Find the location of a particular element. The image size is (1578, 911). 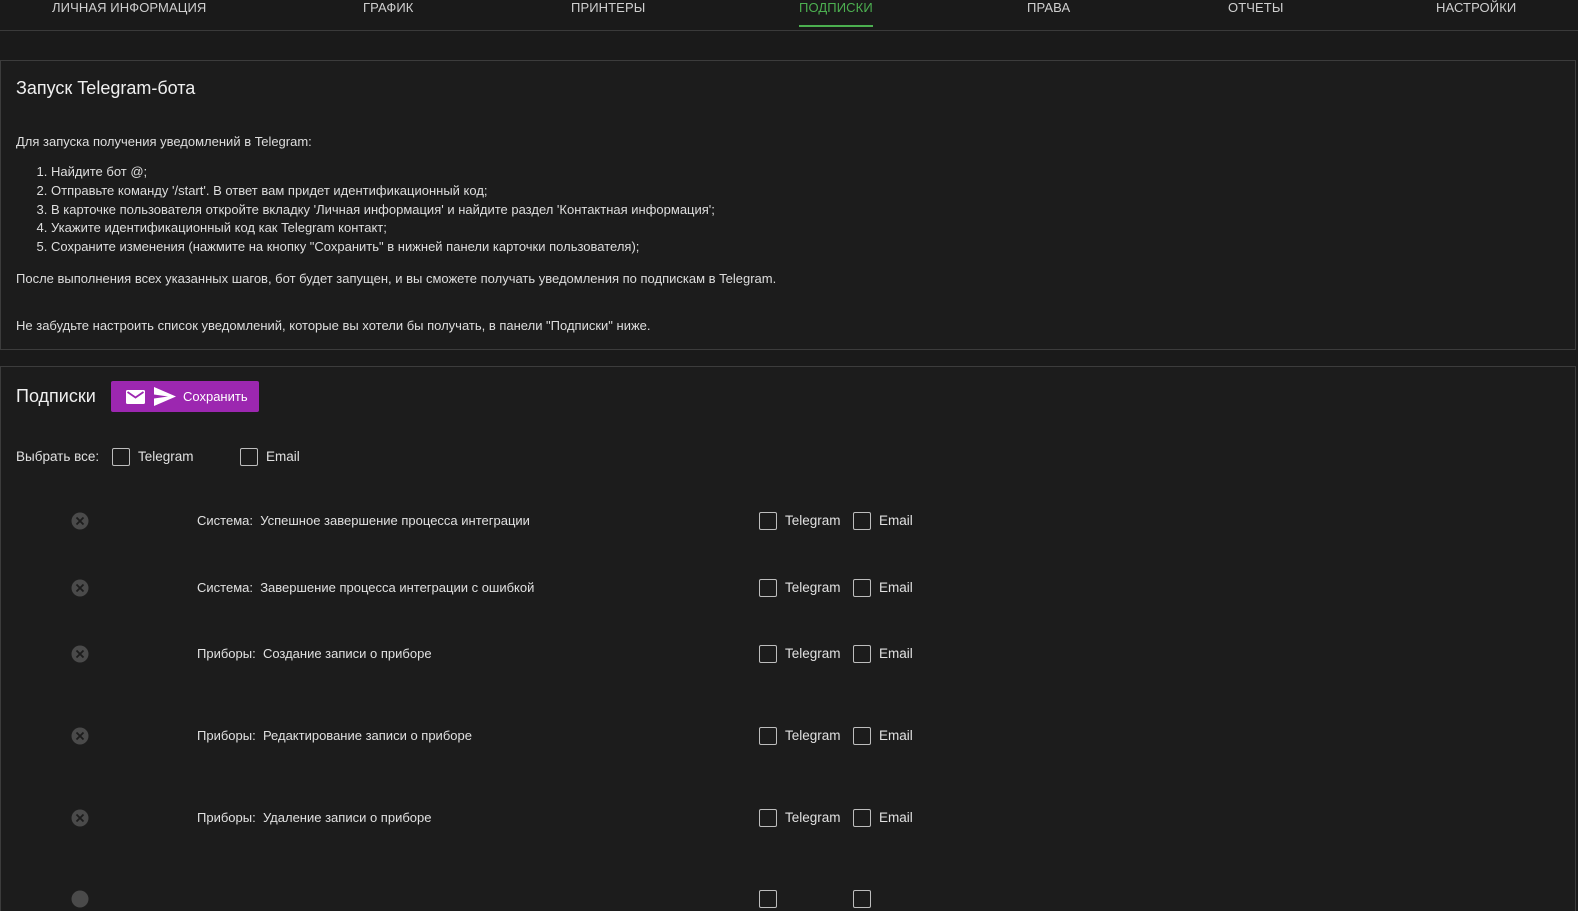

bot-step: Найдите бот @; is located at coordinates (383, 172).